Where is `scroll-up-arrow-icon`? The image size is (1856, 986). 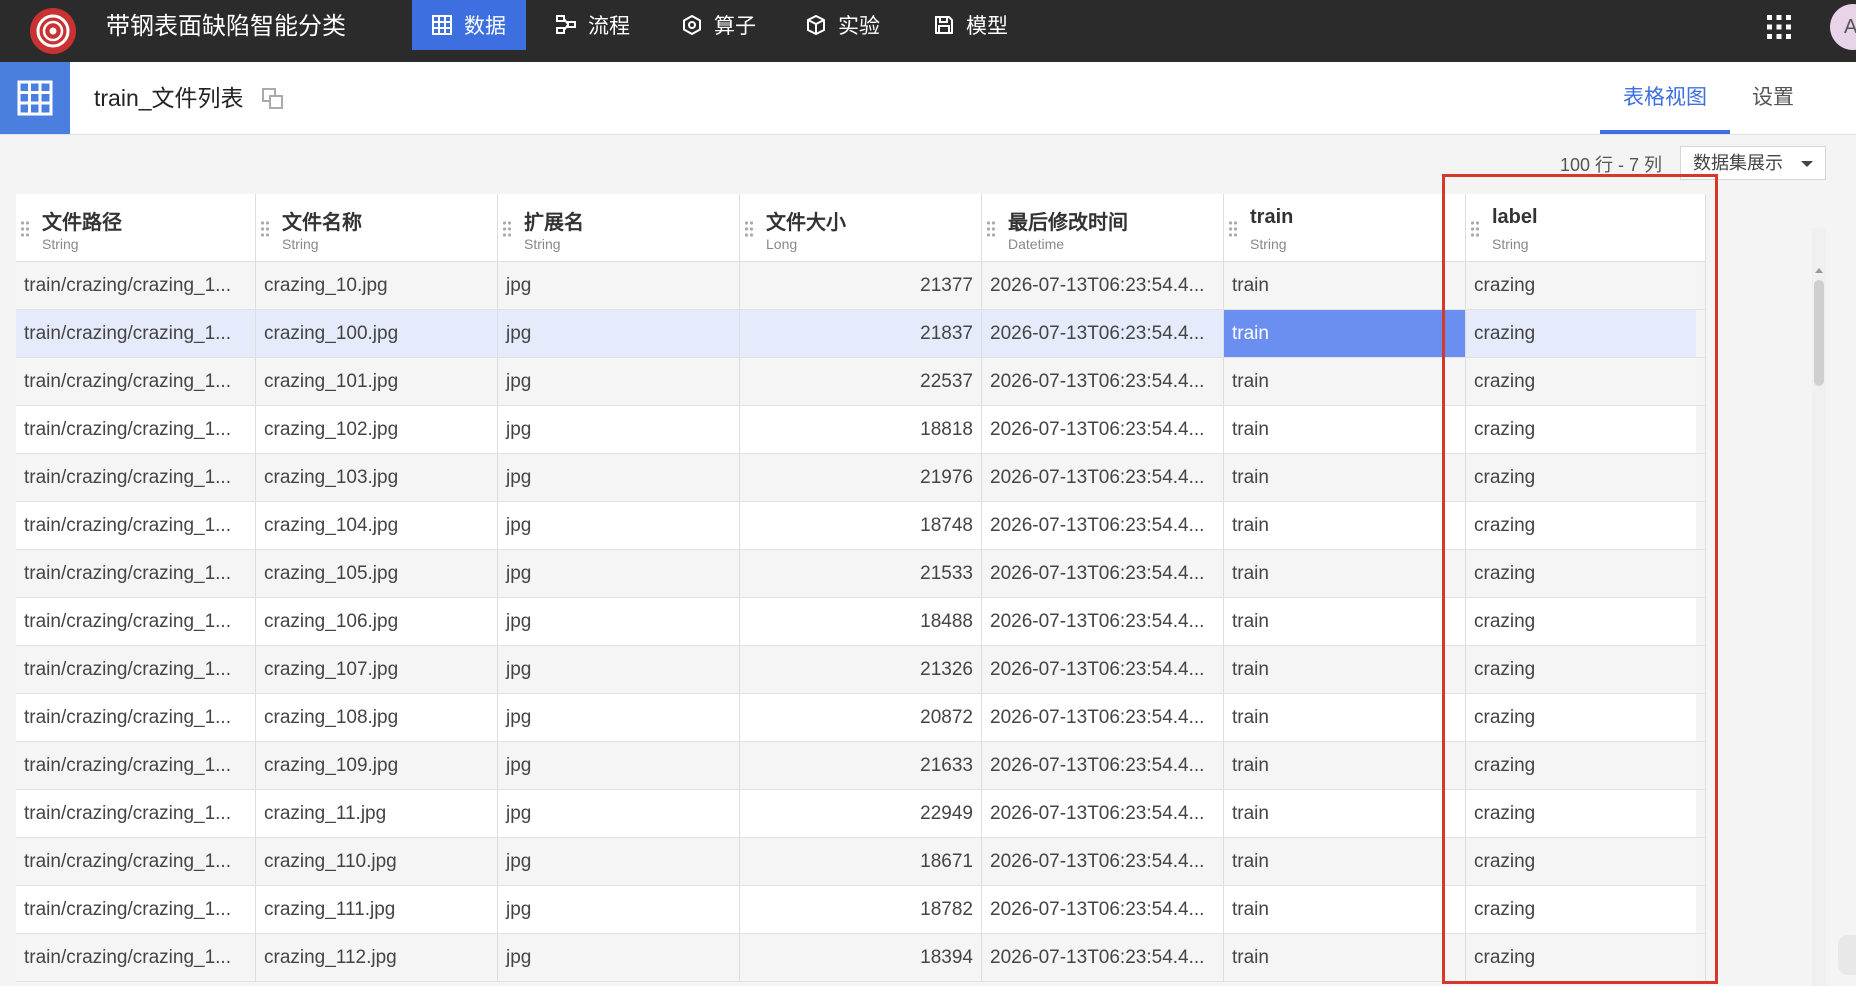
scroll-up-arrow-icon is located at coordinates (1819, 270).